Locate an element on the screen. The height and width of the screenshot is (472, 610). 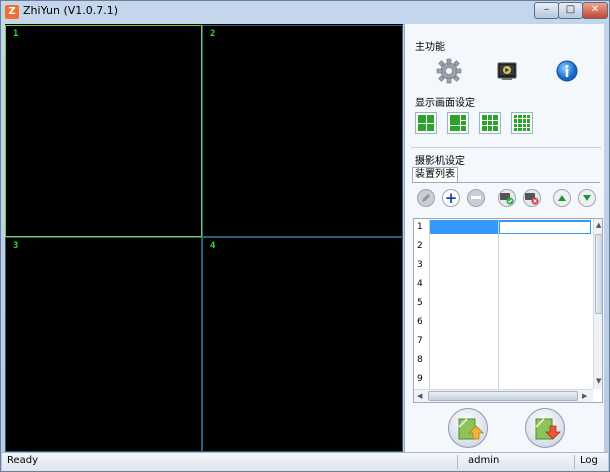
export-button is located at coordinates (545, 428).